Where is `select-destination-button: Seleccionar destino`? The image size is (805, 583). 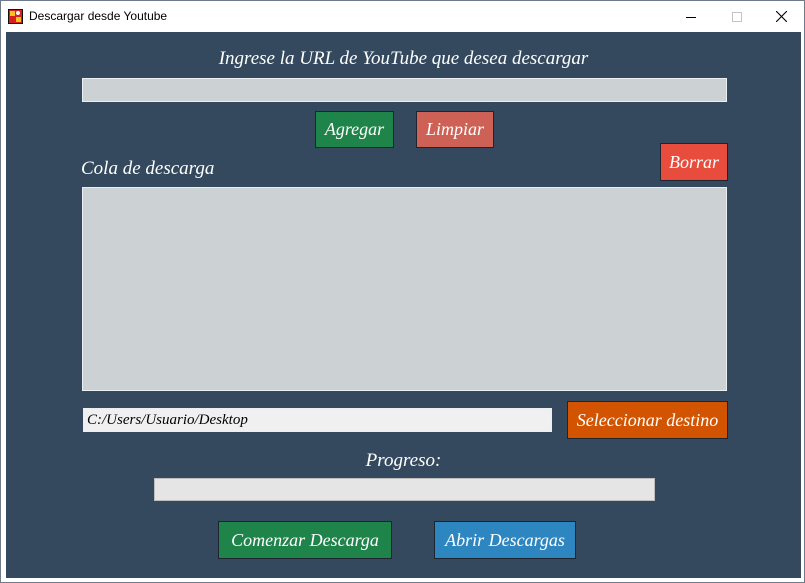
select-destination-button: Seleccionar destino is located at coordinates (647, 420).